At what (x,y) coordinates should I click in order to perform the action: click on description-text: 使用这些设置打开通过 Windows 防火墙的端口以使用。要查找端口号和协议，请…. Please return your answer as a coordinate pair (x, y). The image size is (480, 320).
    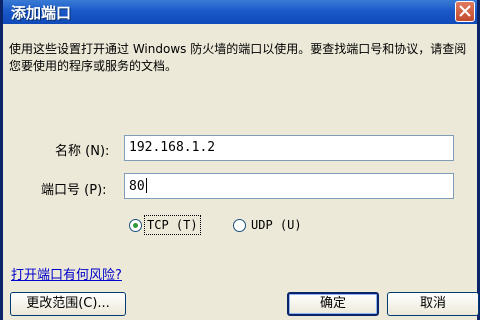
    Looking at the image, I should click on (238, 57).